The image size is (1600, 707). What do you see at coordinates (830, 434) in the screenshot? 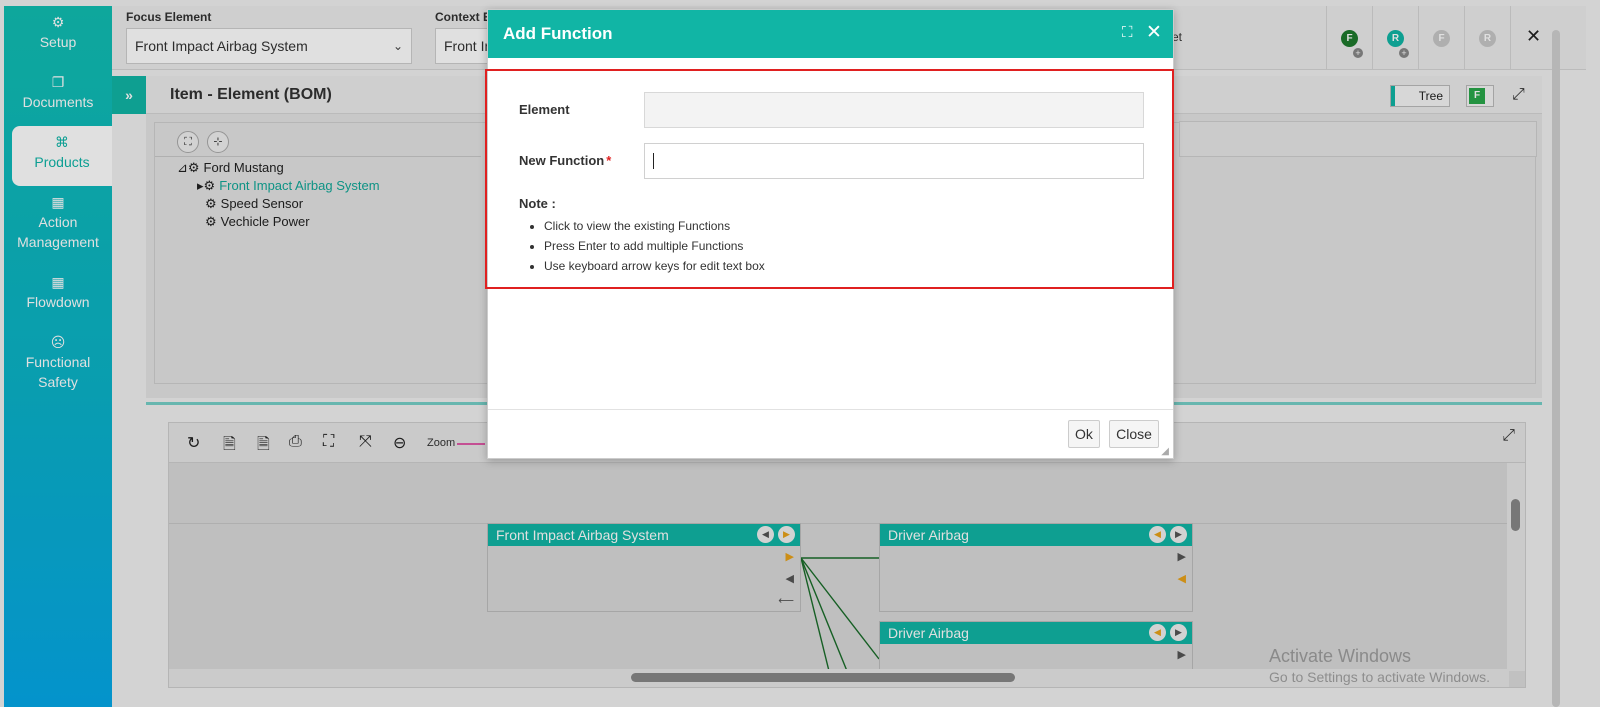
I see `dialog-footer: Ok Close ◢` at bounding box center [830, 434].